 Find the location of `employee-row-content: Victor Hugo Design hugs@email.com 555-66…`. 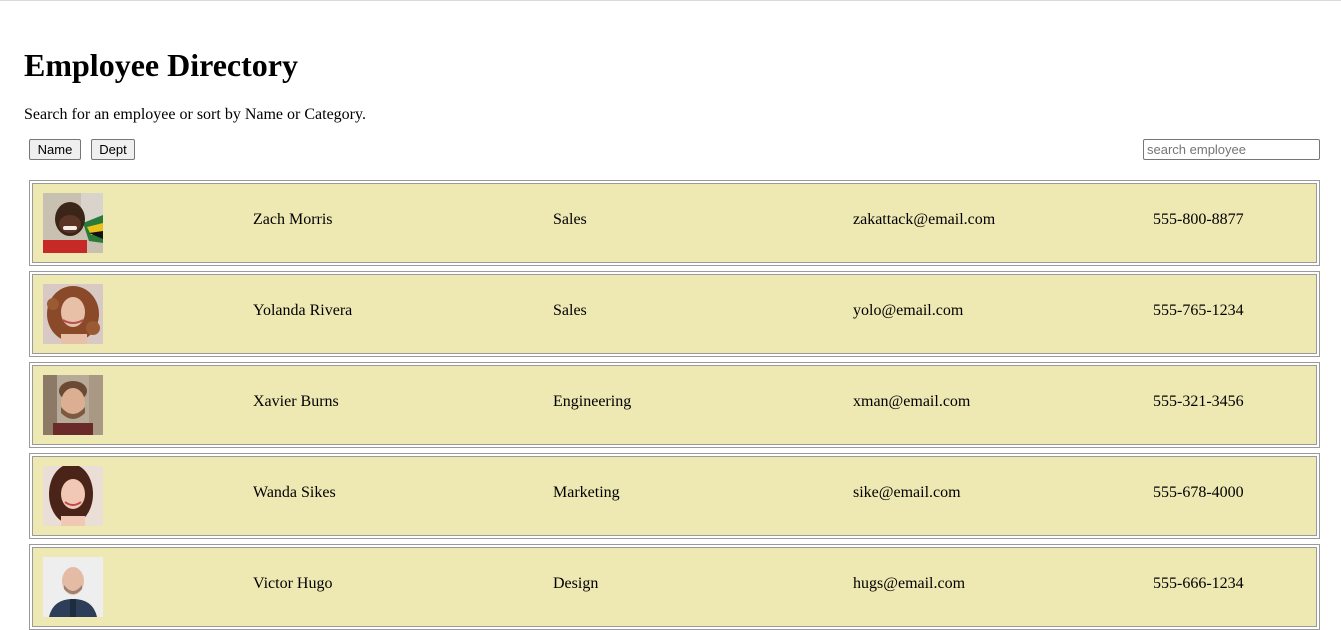

employee-row-content: Victor Hugo Design hugs@email.com 555-66… is located at coordinates (674, 587).